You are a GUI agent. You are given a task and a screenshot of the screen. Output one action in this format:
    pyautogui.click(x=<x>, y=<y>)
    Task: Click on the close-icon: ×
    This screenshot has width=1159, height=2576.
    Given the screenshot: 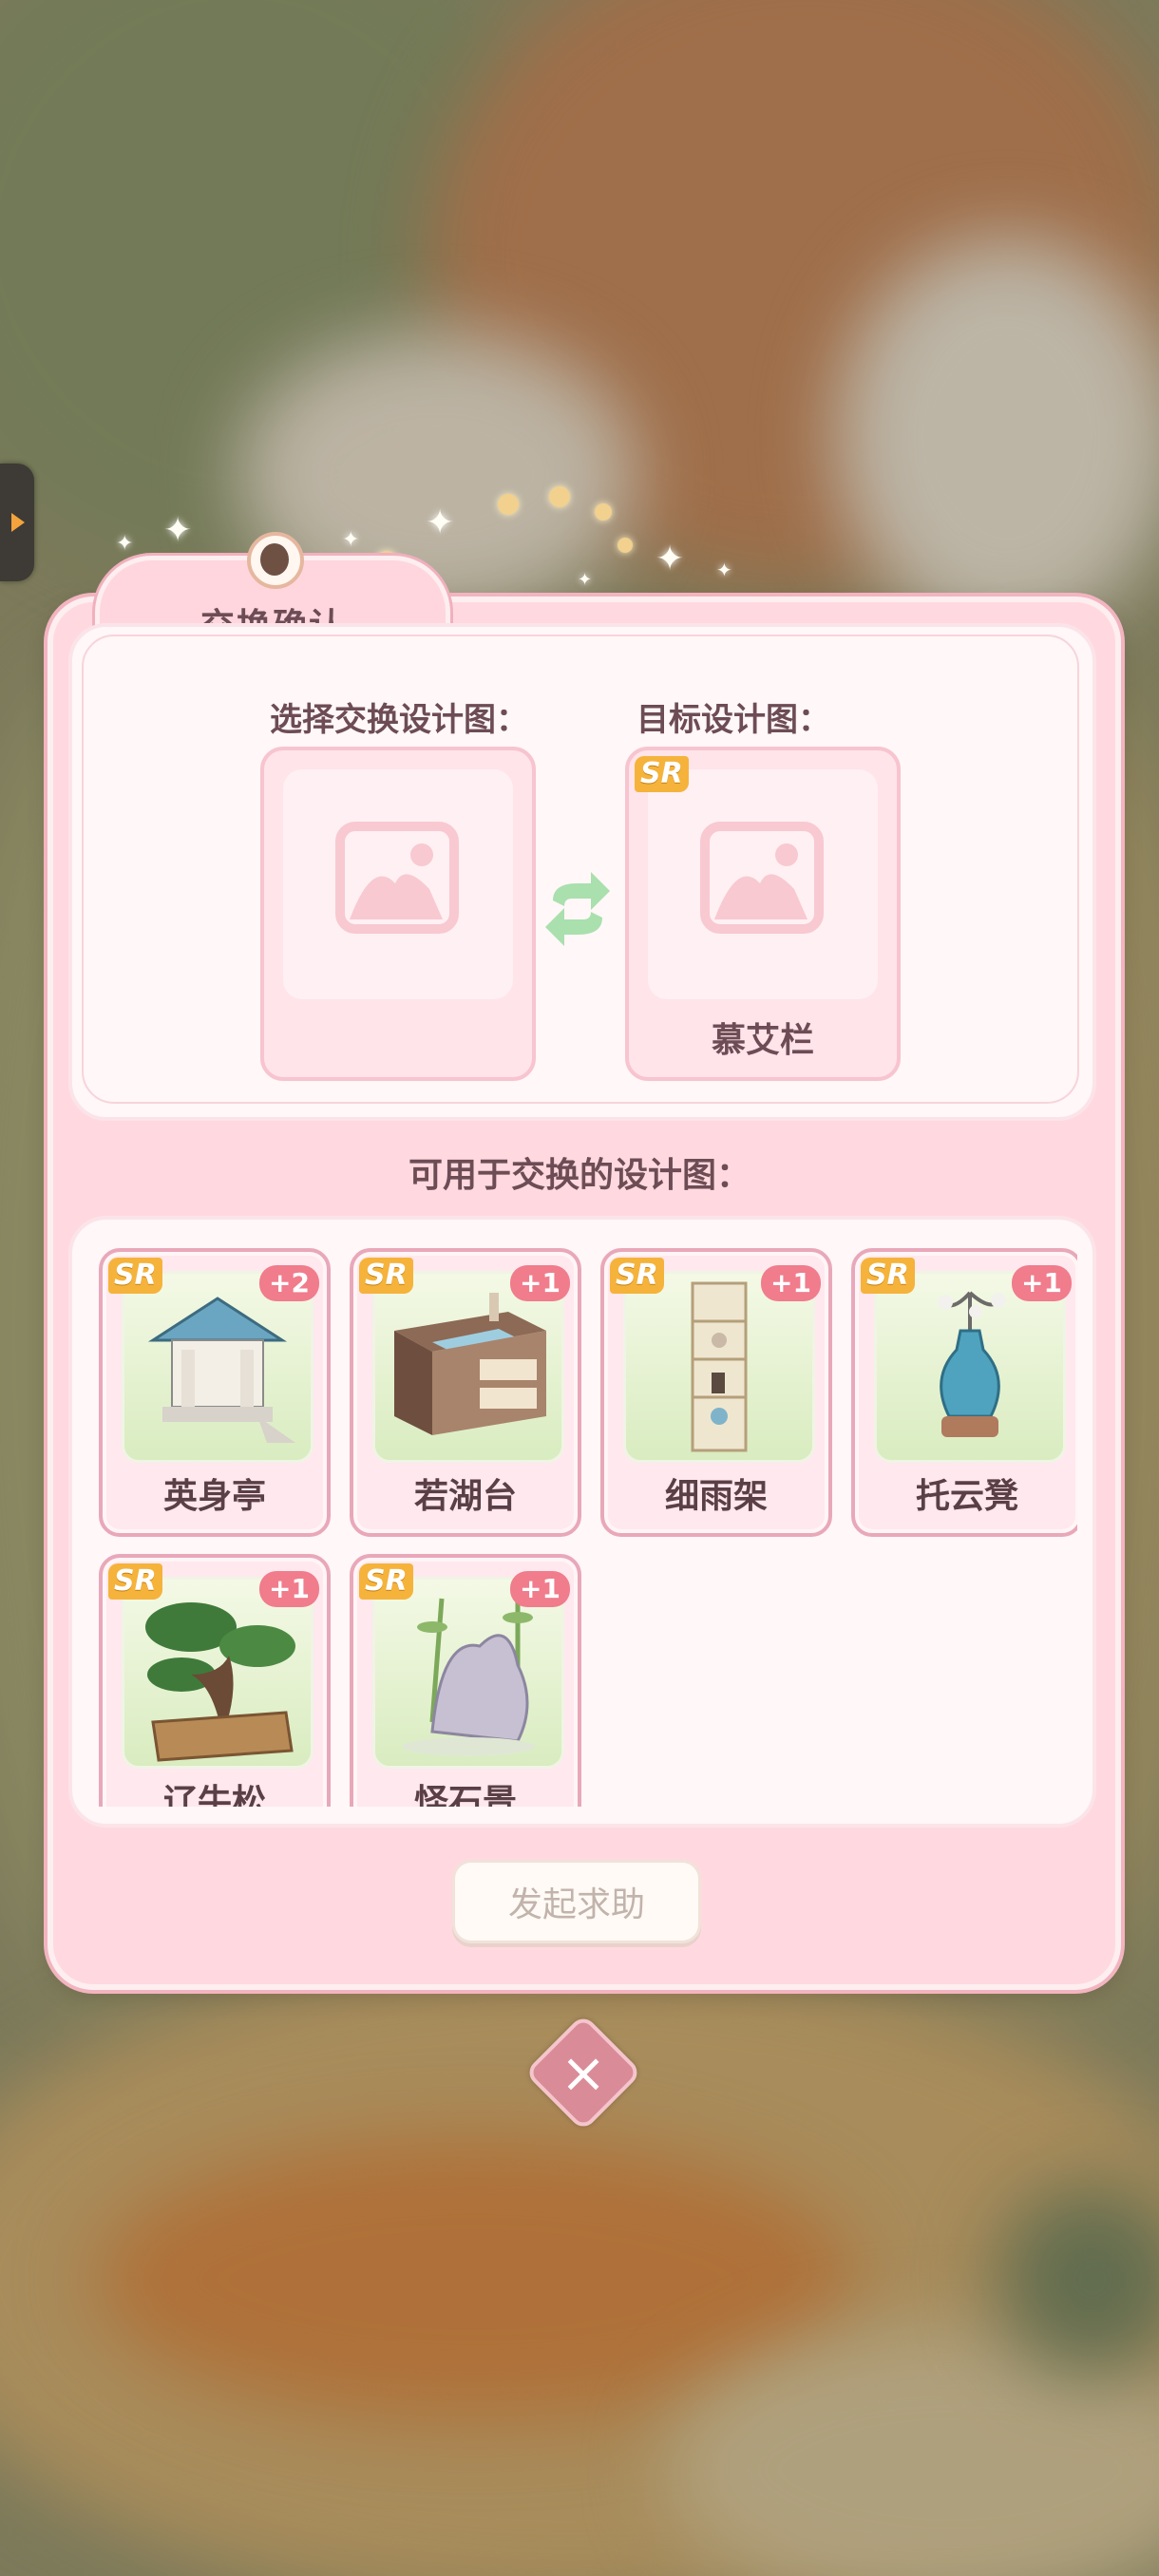 What is the action you would take?
    pyautogui.click(x=583, y=2072)
    